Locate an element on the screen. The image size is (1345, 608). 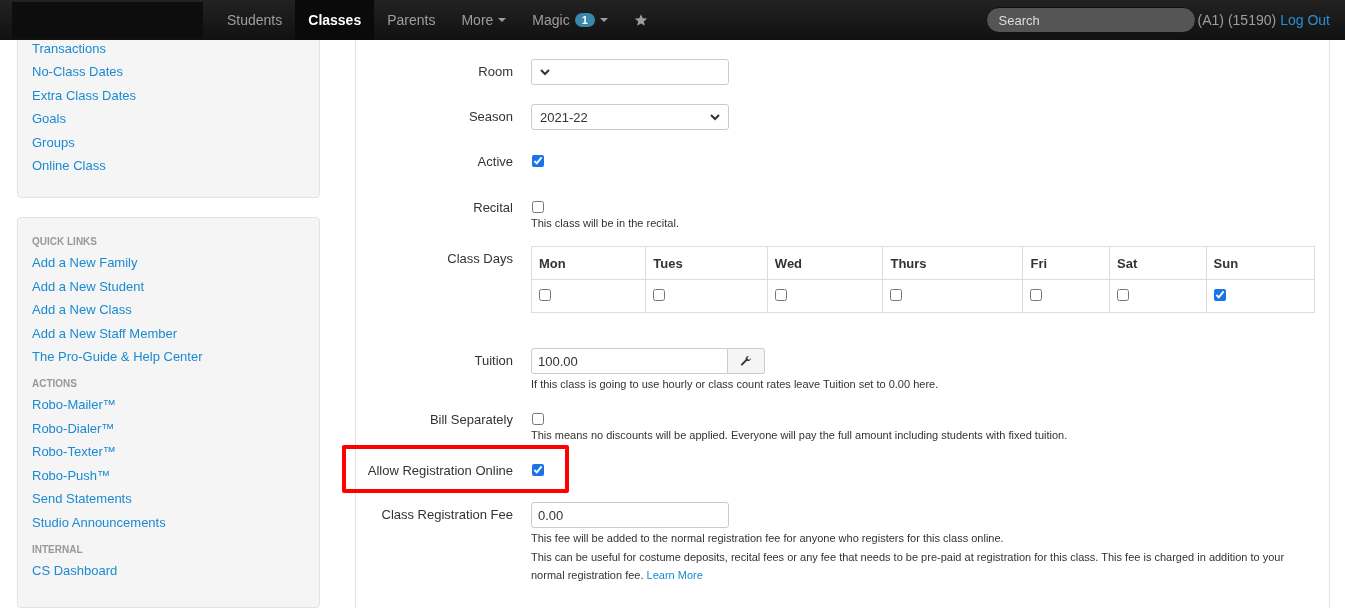
table-header: Fri is located at coordinates (1066, 263).